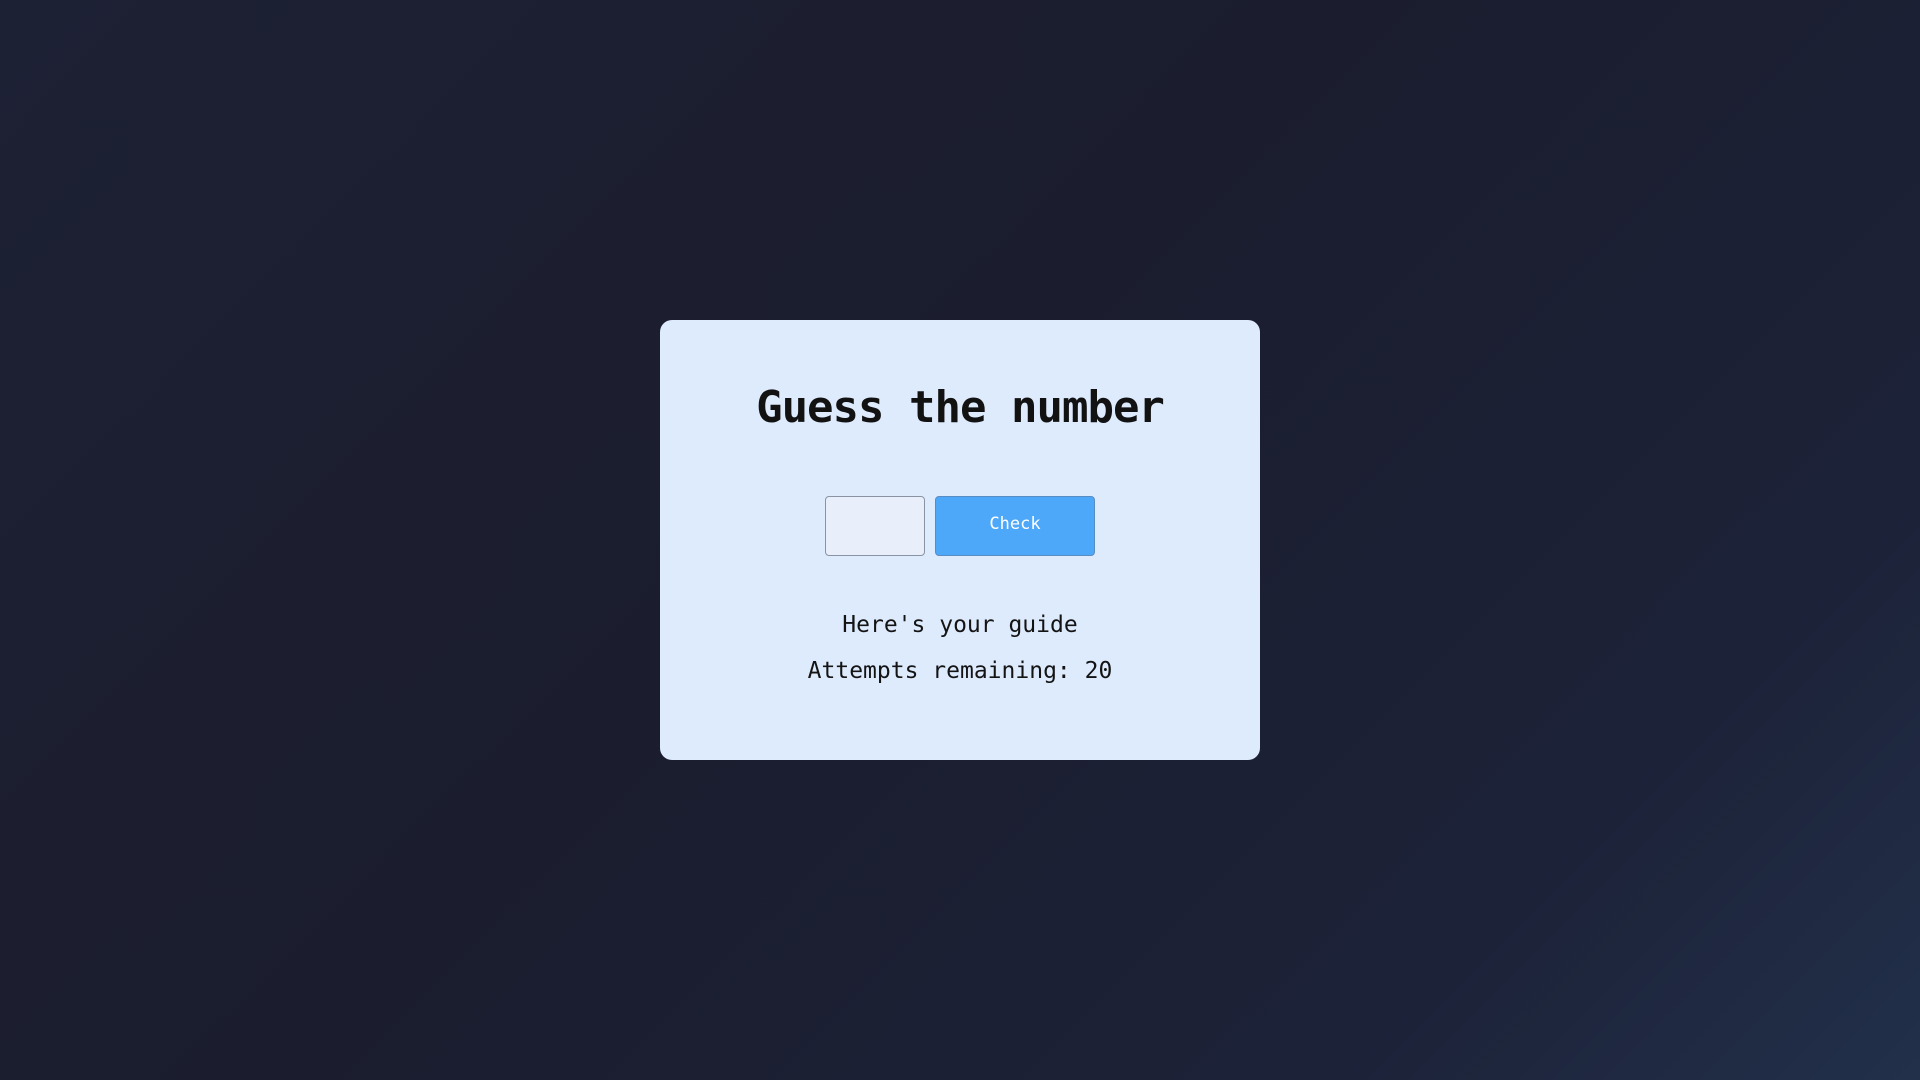 The image size is (1920, 1080). Describe the element at coordinates (960, 625) in the screenshot. I see `guide-message: Here's your guide` at that location.